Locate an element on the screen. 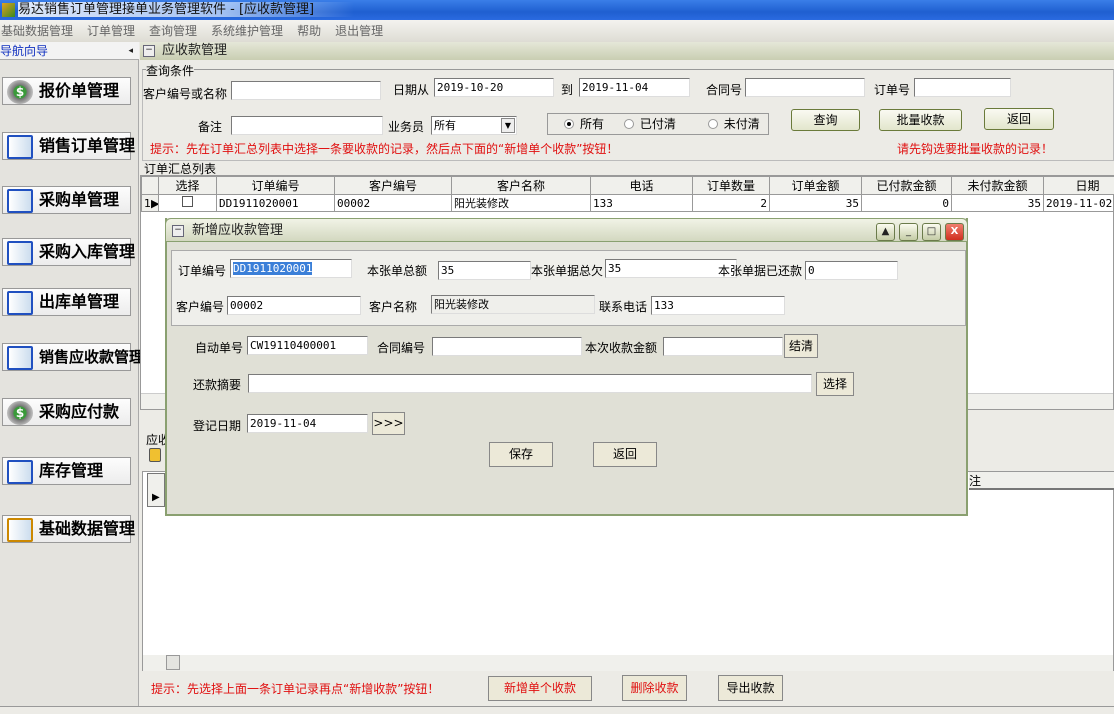  sidebar-item-inventory: 库存管理 is located at coordinates (66, 471).